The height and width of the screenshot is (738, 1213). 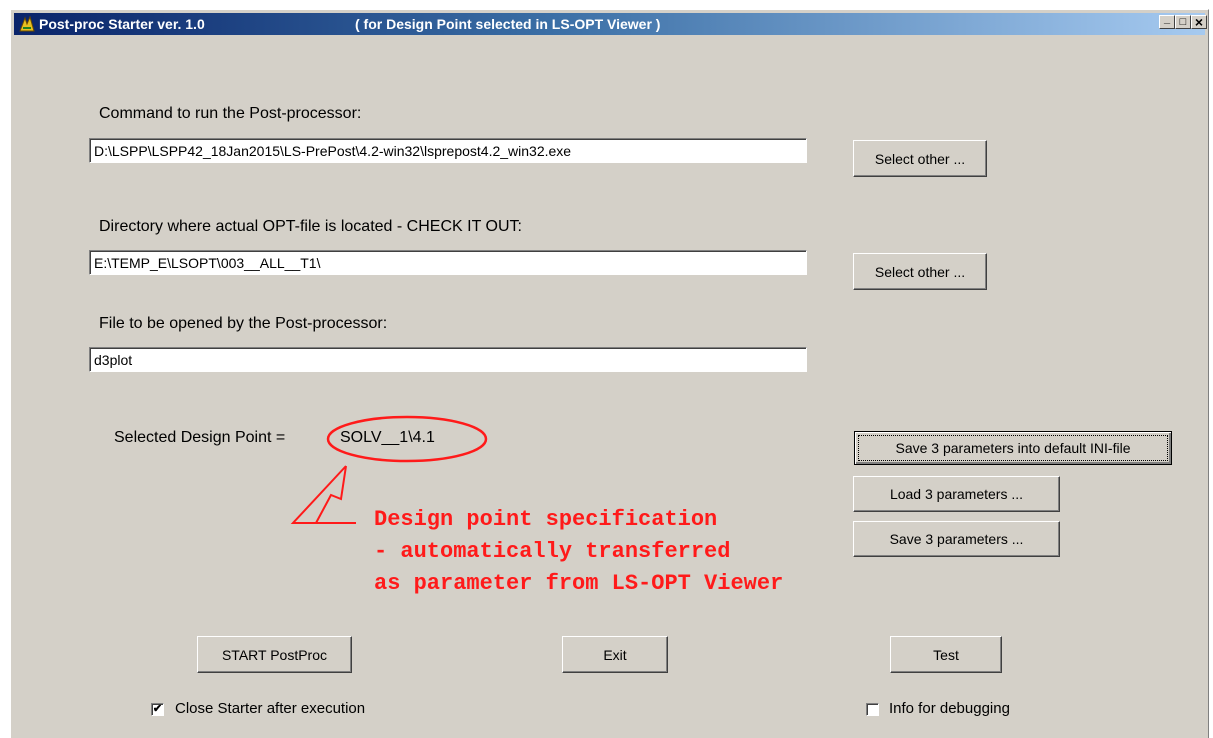 What do you see at coordinates (243, 323) in the screenshot?
I see `file-label: File to be opened by the Post-processor:` at bounding box center [243, 323].